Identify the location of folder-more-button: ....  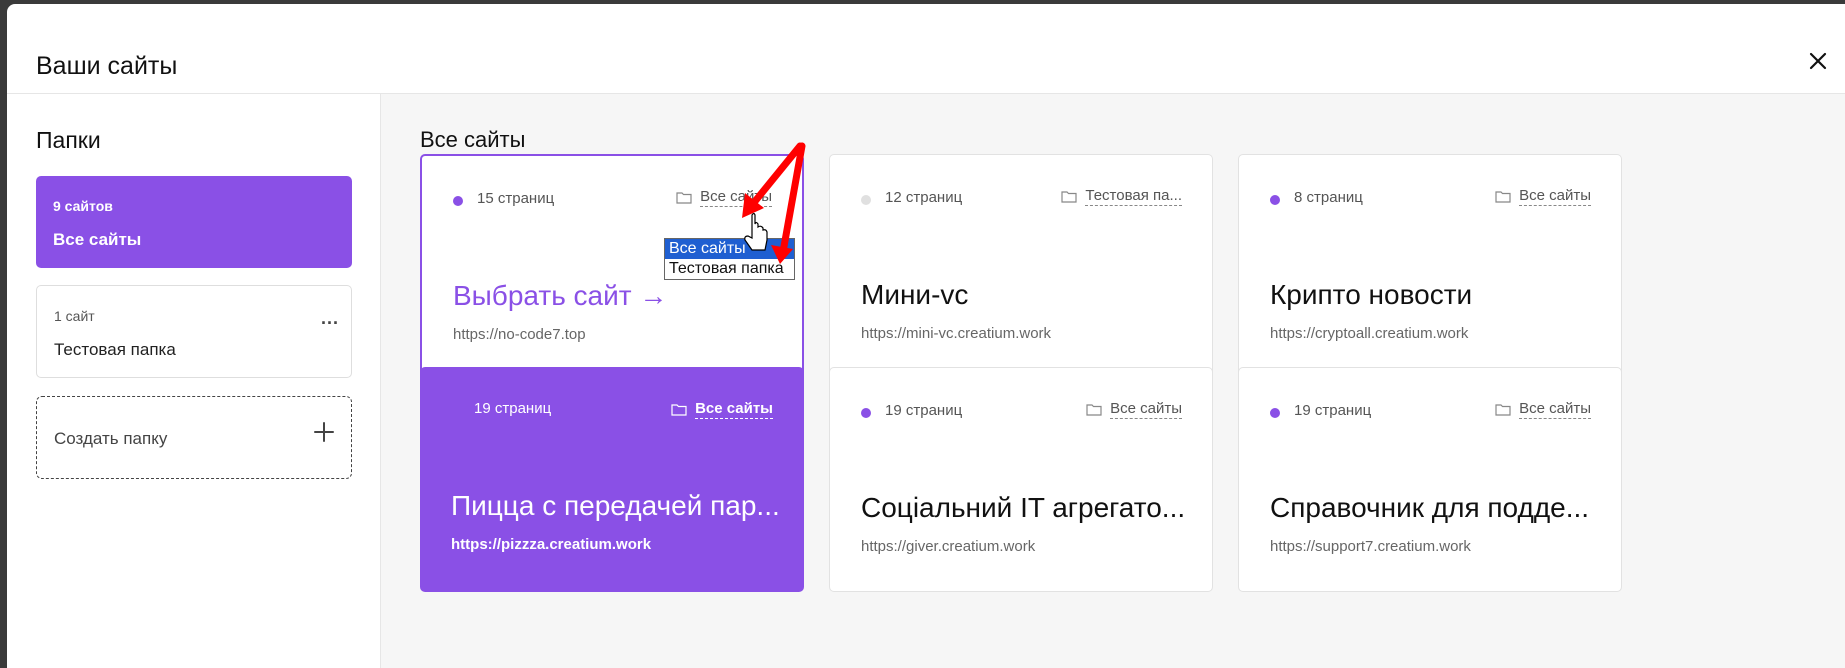
(330, 318).